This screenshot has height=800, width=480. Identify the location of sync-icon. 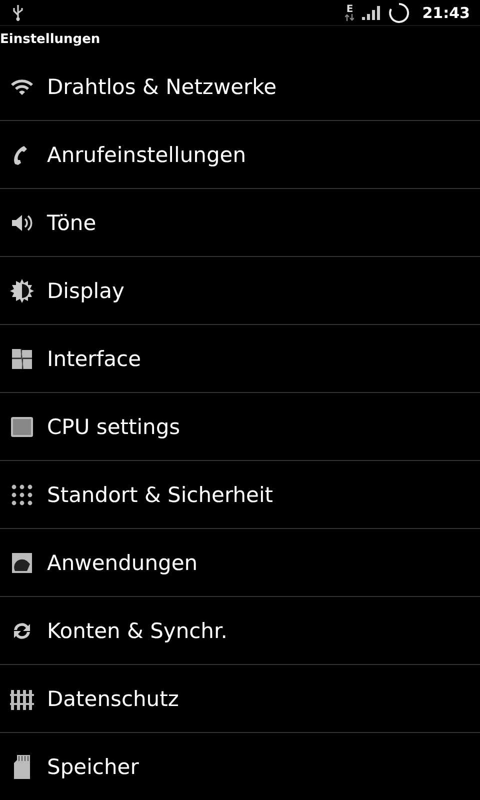
(22, 630).